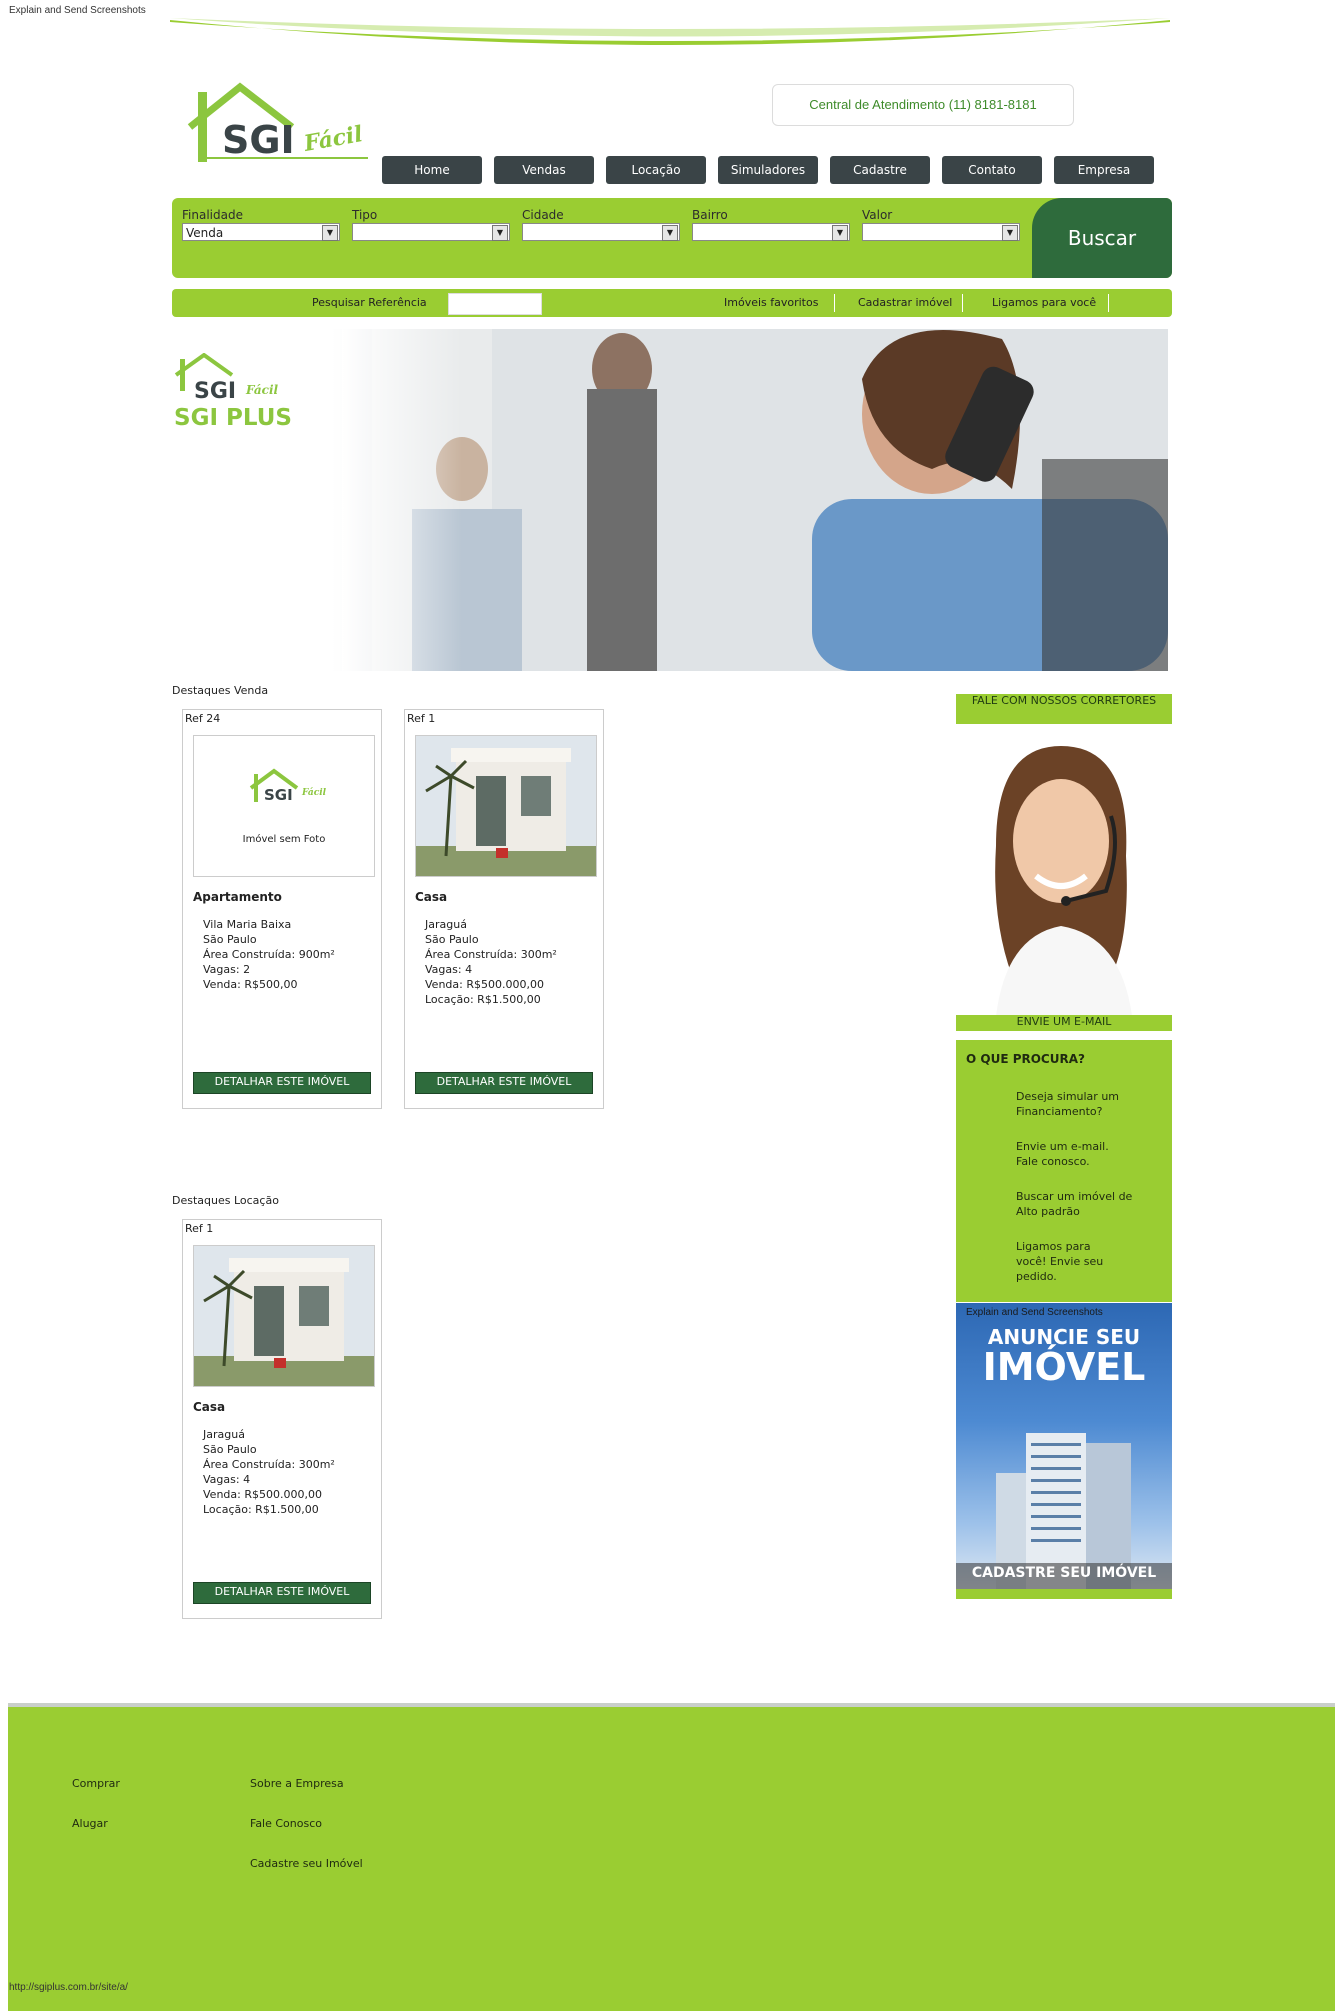 This screenshot has height=2011, width=1338. What do you see at coordinates (262, 390) in the screenshot?
I see `banner-script: Fácil` at bounding box center [262, 390].